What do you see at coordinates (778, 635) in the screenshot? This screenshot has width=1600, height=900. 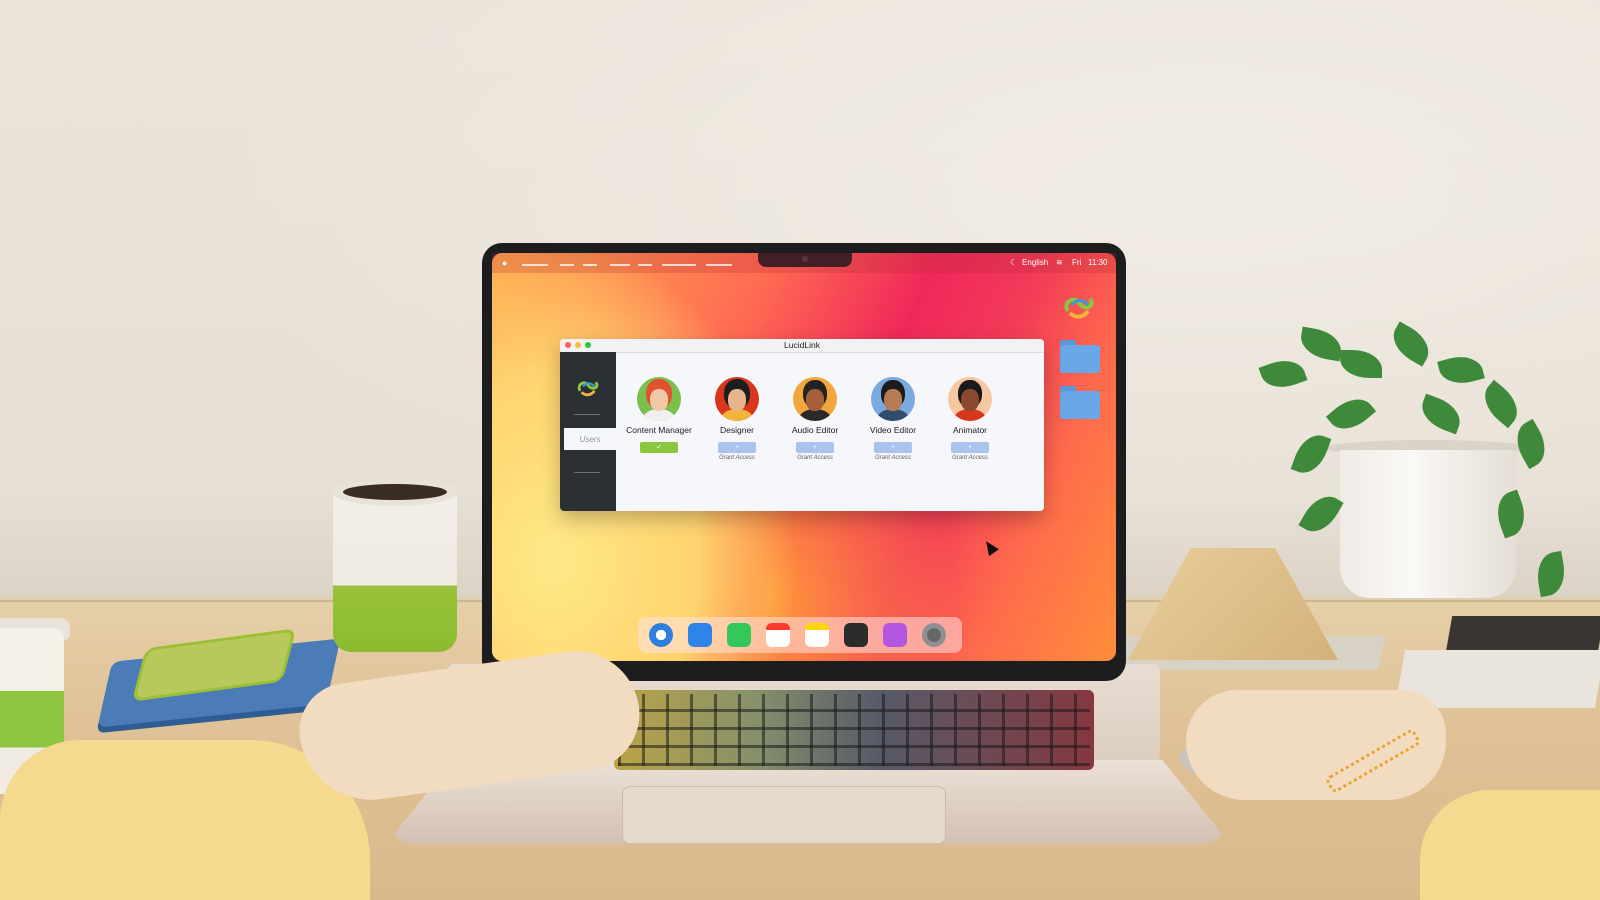 I see `calendar-icon` at bounding box center [778, 635].